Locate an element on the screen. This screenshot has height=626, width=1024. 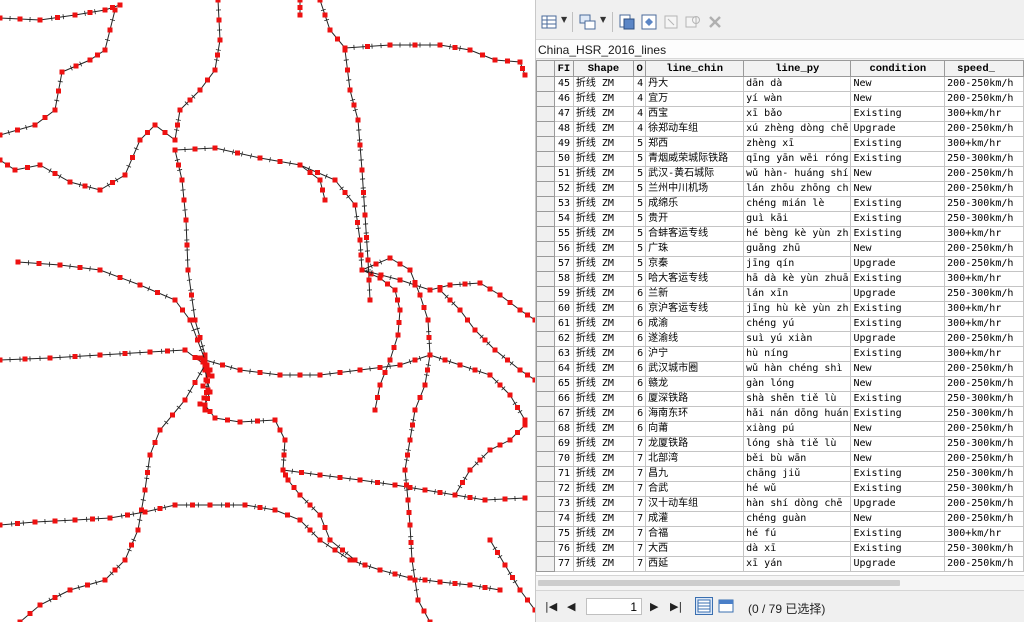
table-cell: 62 is located at coordinates (563, 339).